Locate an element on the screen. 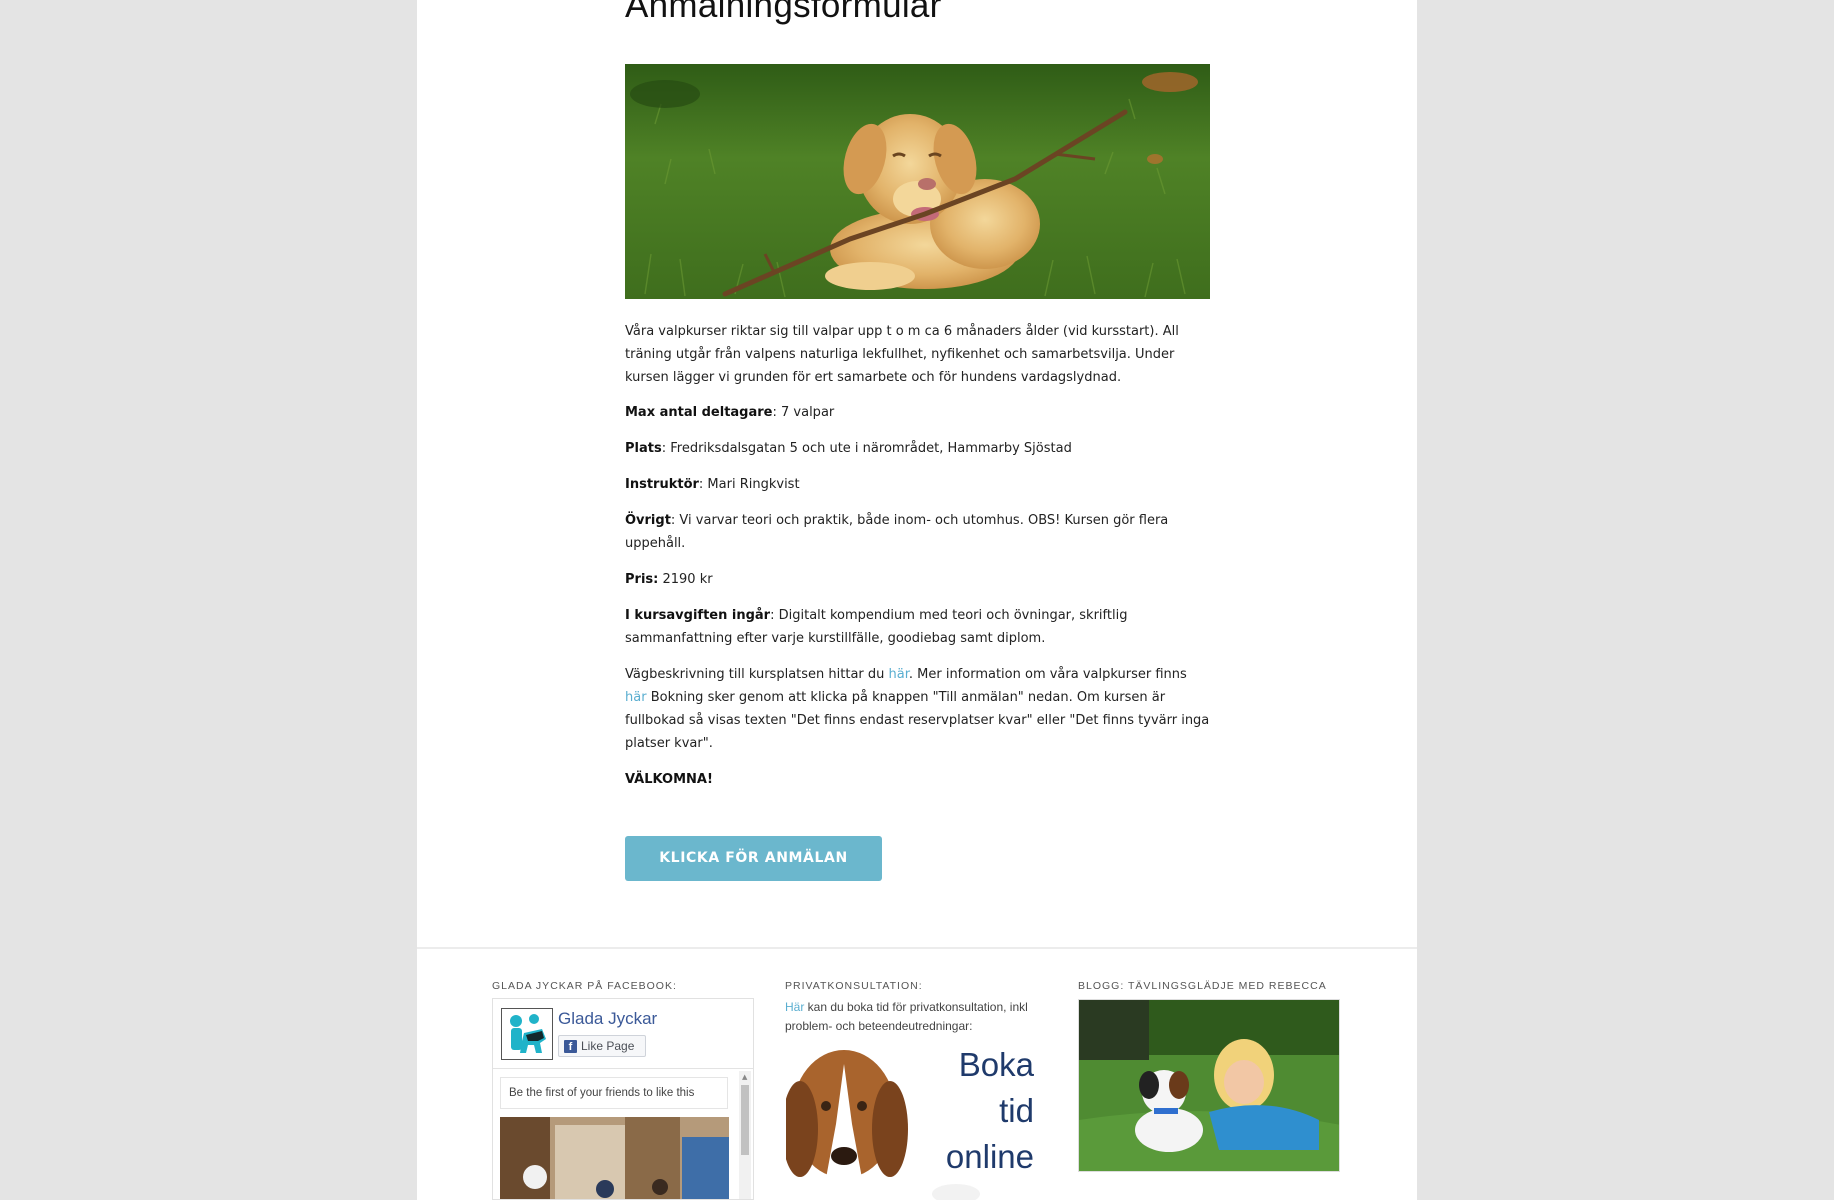  privatkonsultation-link: Här is located at coordinates (794, 1007).